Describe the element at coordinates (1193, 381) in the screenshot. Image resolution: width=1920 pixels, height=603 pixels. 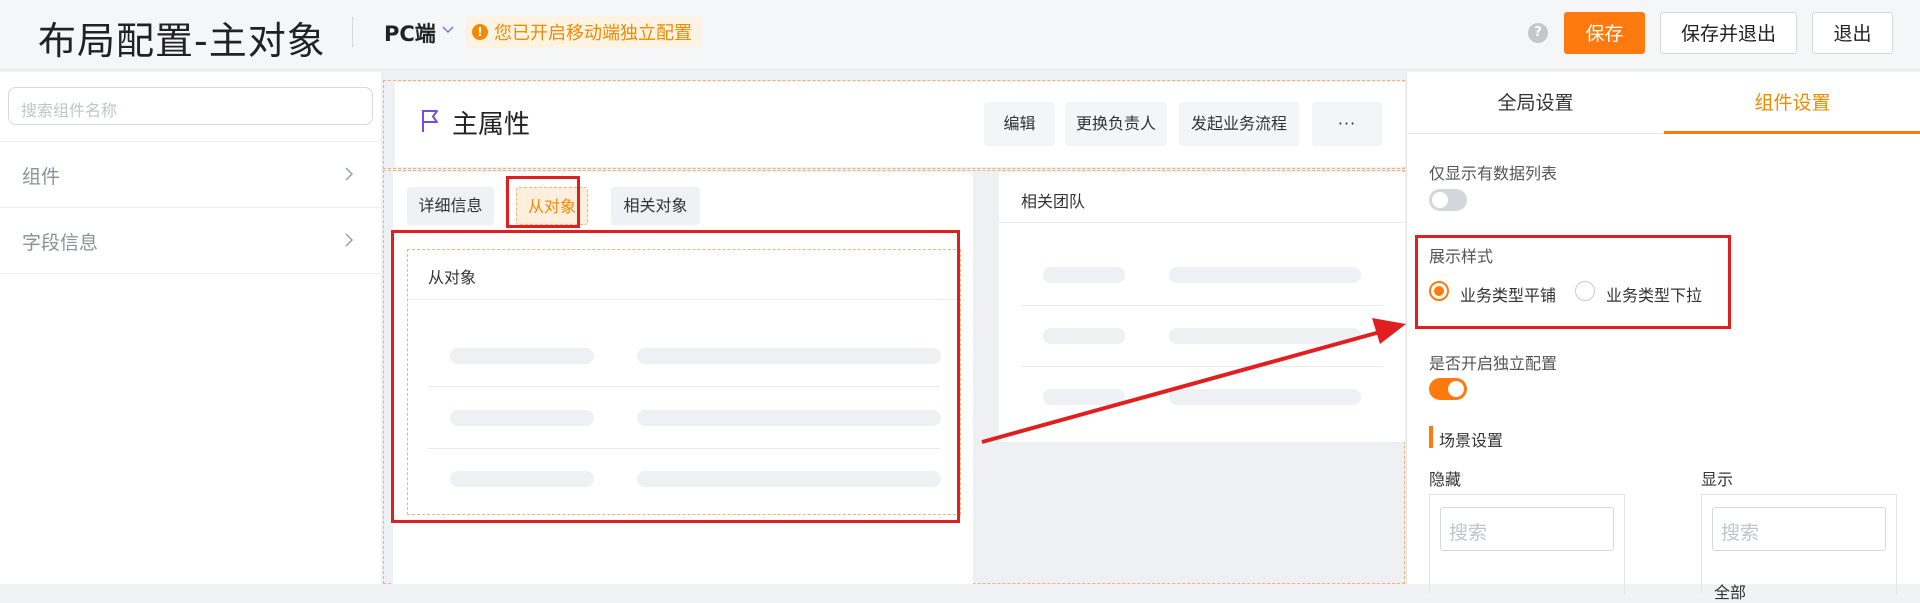
I see `annotation-arrow` at that location.